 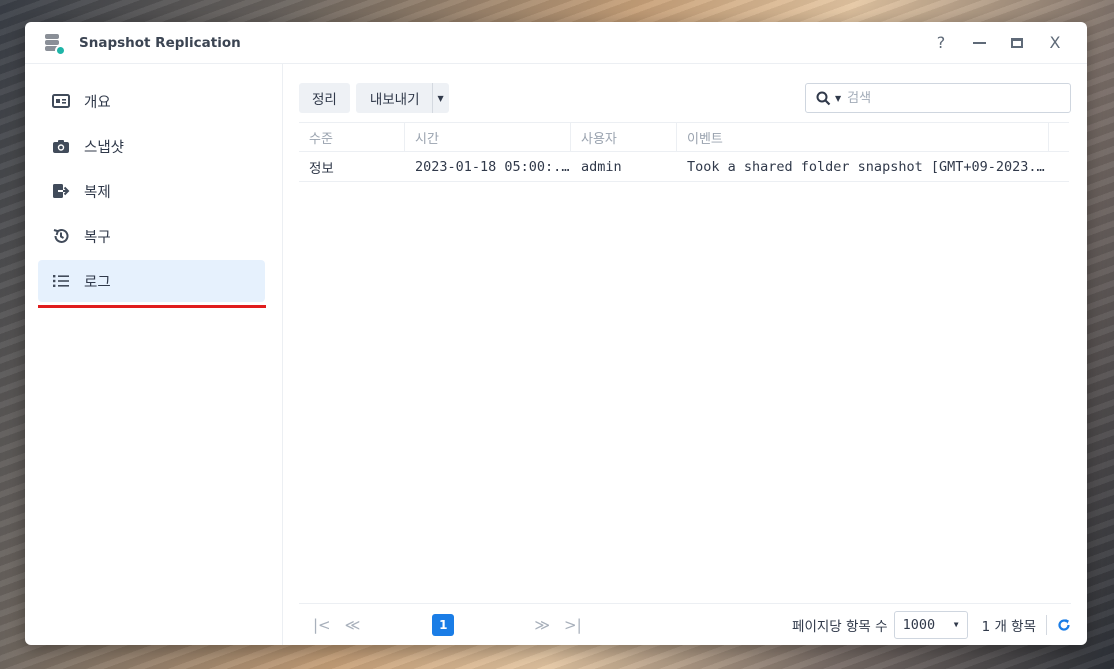 What do you see at coordinates (352, 137) in the screenshot?
I see `column-header-level: 수준` at bounding box center [352, 137].